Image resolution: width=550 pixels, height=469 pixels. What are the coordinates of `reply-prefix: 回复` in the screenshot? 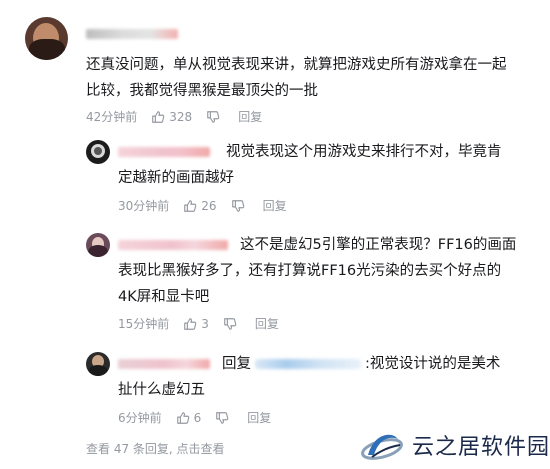 It's located at (236, 364).